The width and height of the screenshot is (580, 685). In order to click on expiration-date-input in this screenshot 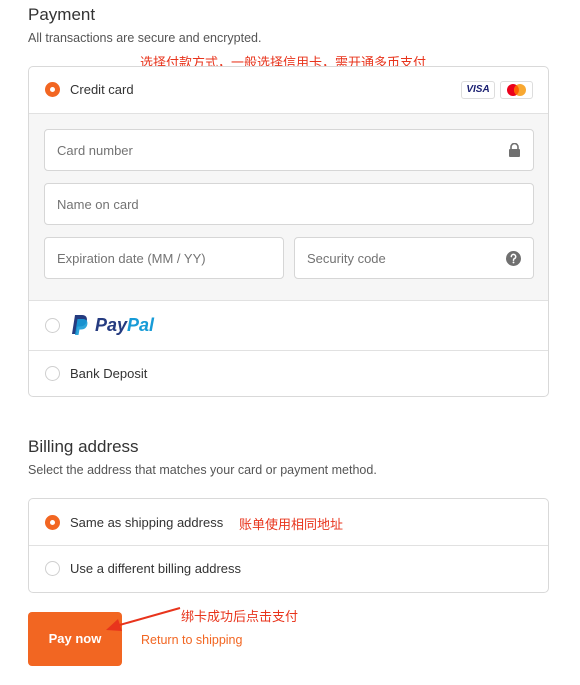, I will do `click(151, 258)`.